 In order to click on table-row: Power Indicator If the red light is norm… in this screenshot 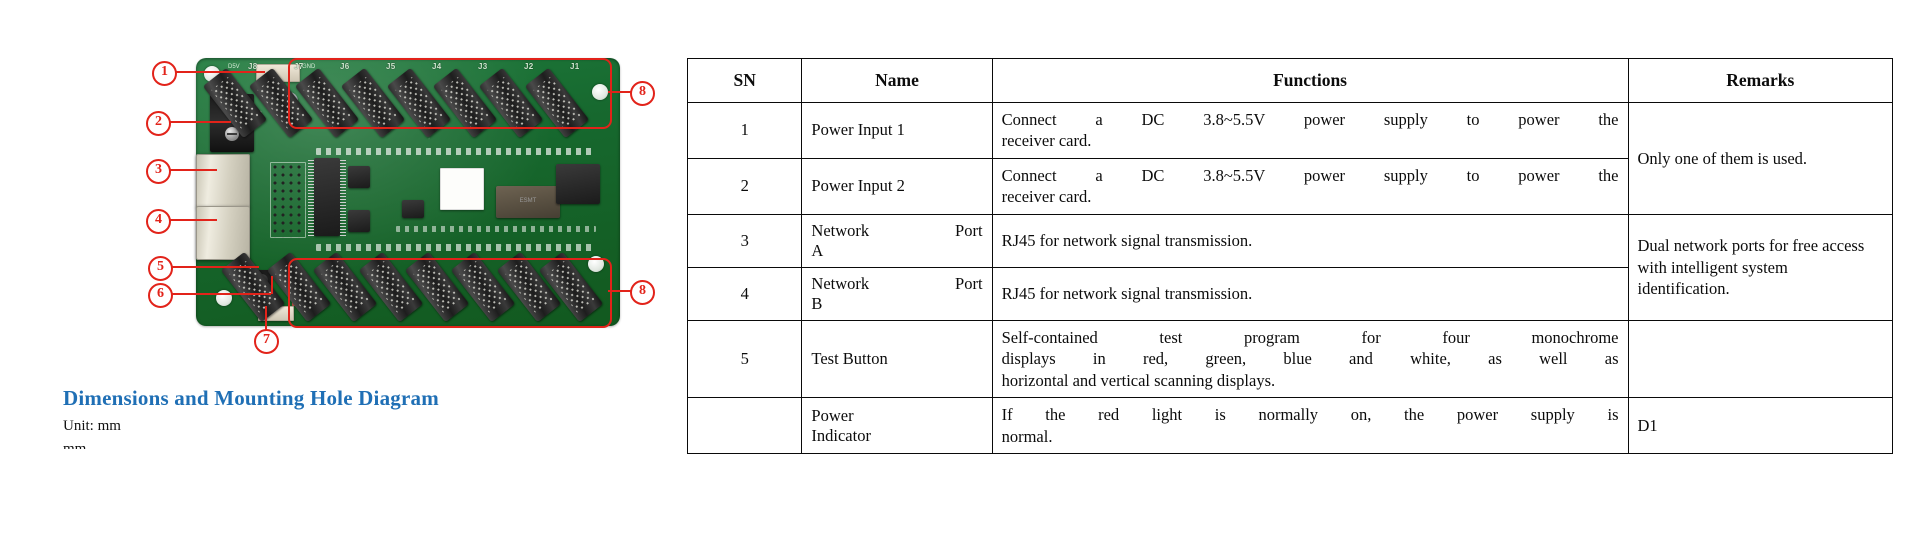, I will do `click(1289, 425)`.